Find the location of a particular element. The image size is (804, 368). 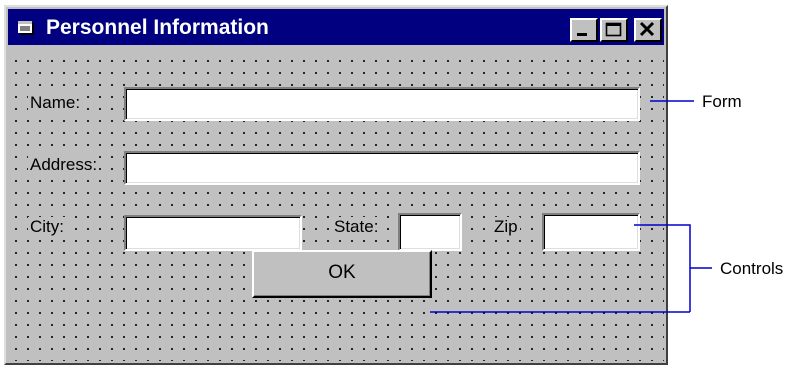

minimize-button is located at coordinates (584, 30).